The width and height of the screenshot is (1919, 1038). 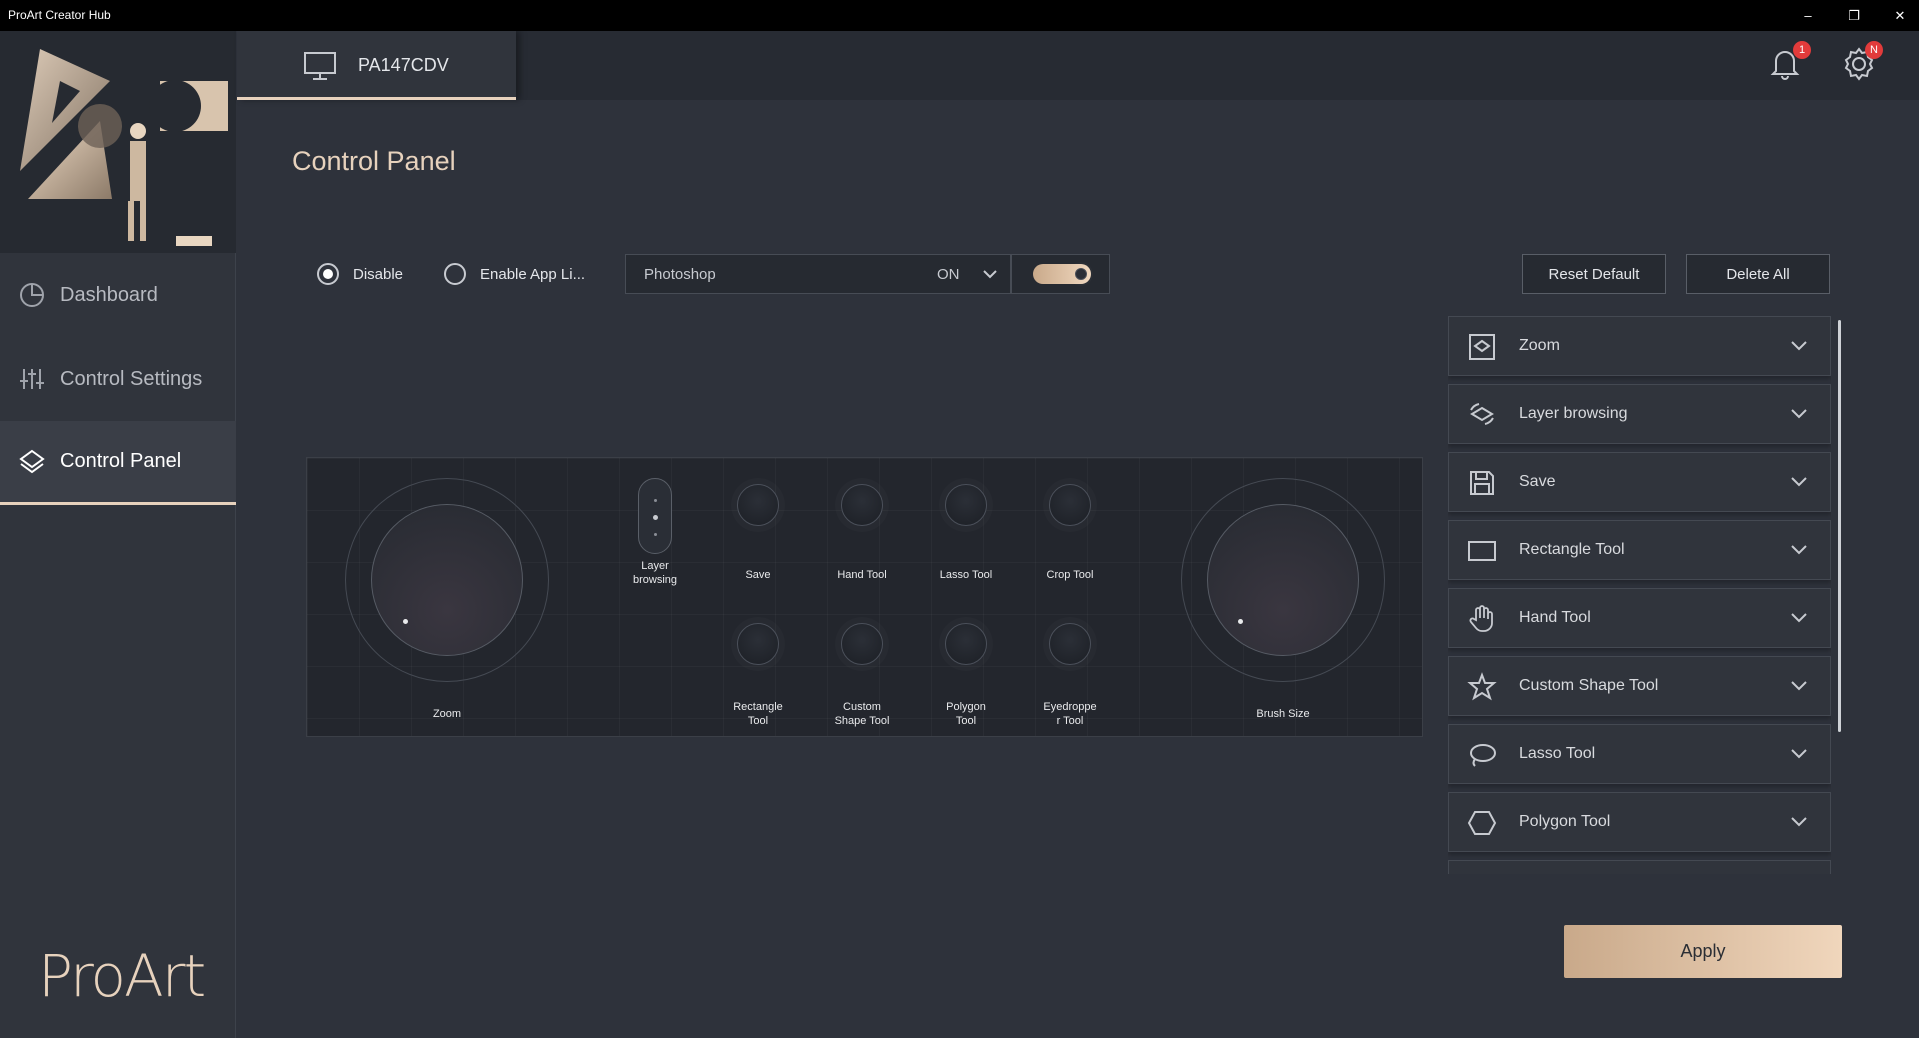 What do you see at coordinates (655, 573) in the screenshot?
I see `rocker-label: Layer browsing` at bounding box center [655, 573].